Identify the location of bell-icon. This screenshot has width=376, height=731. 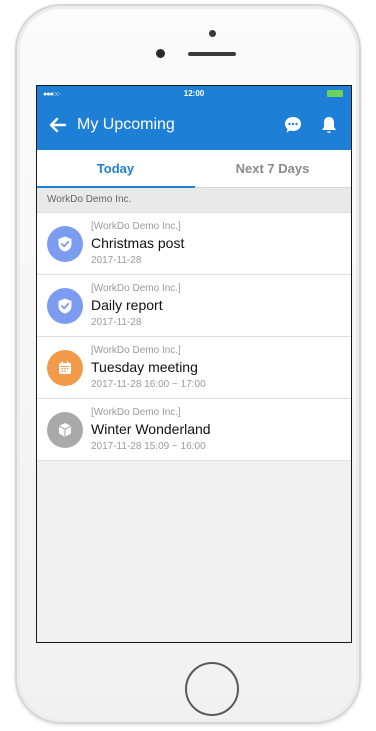
(329, 125).